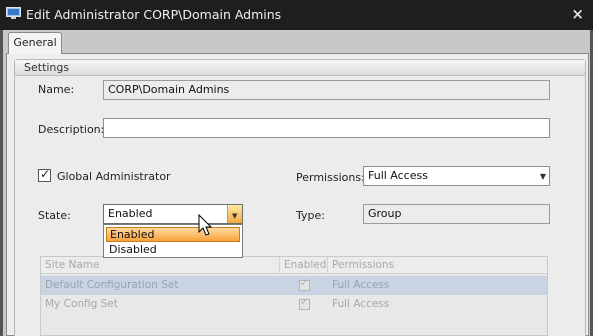 This screenshot has height=336, width=593. Describe the element at coordinates (310, 215) in the screenshot. I see `type-label: Type:` at that location.